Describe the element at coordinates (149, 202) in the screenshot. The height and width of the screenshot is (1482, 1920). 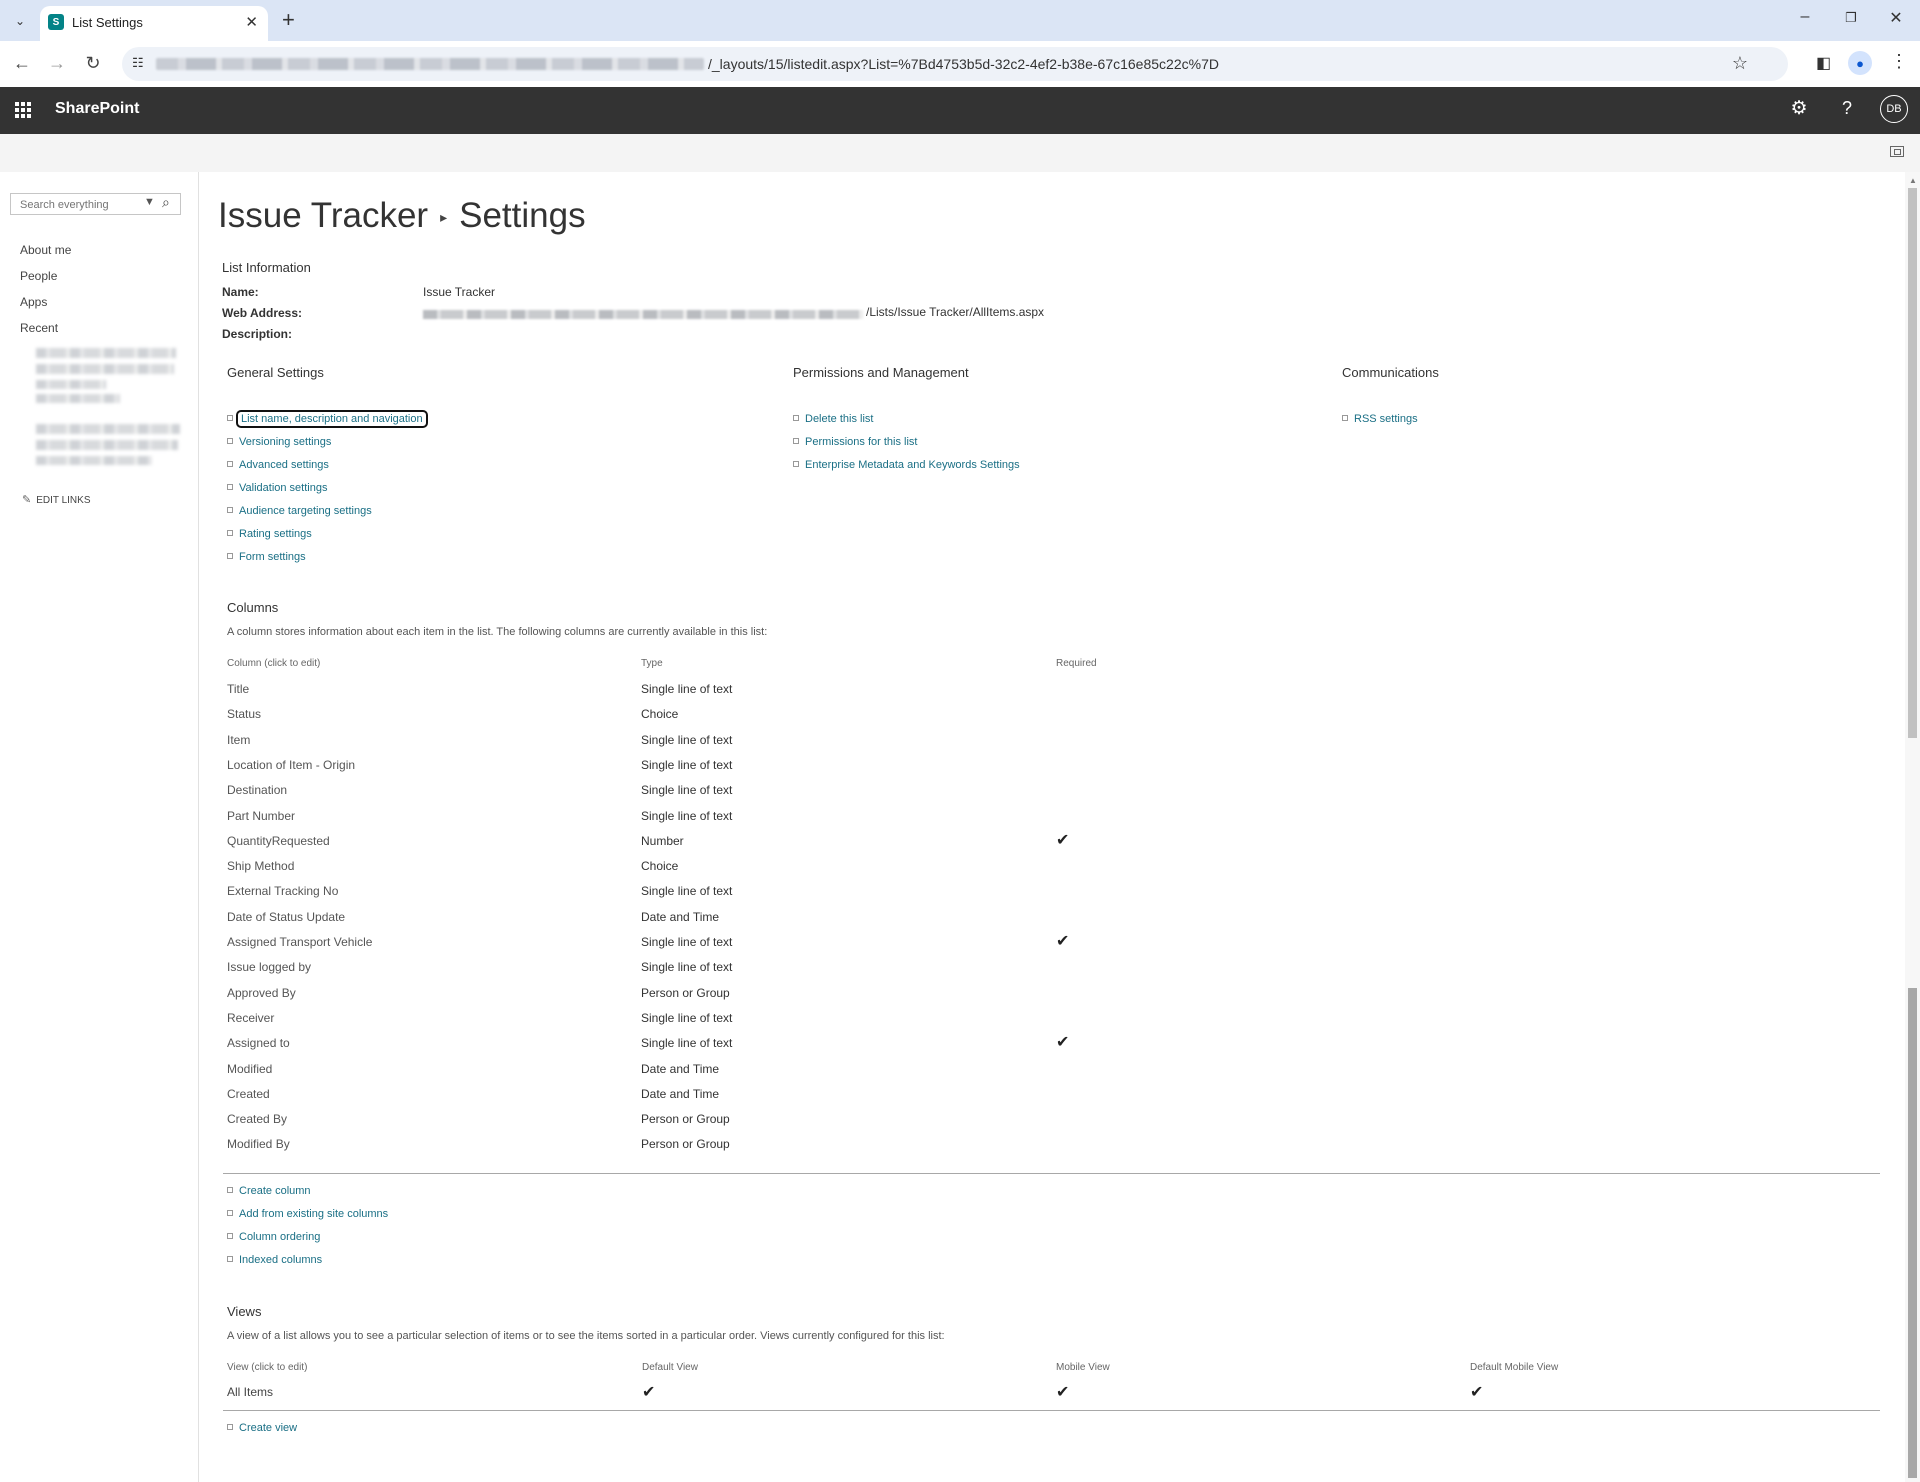
I see `search-scope-dropdown-icon: ▼` at that location.